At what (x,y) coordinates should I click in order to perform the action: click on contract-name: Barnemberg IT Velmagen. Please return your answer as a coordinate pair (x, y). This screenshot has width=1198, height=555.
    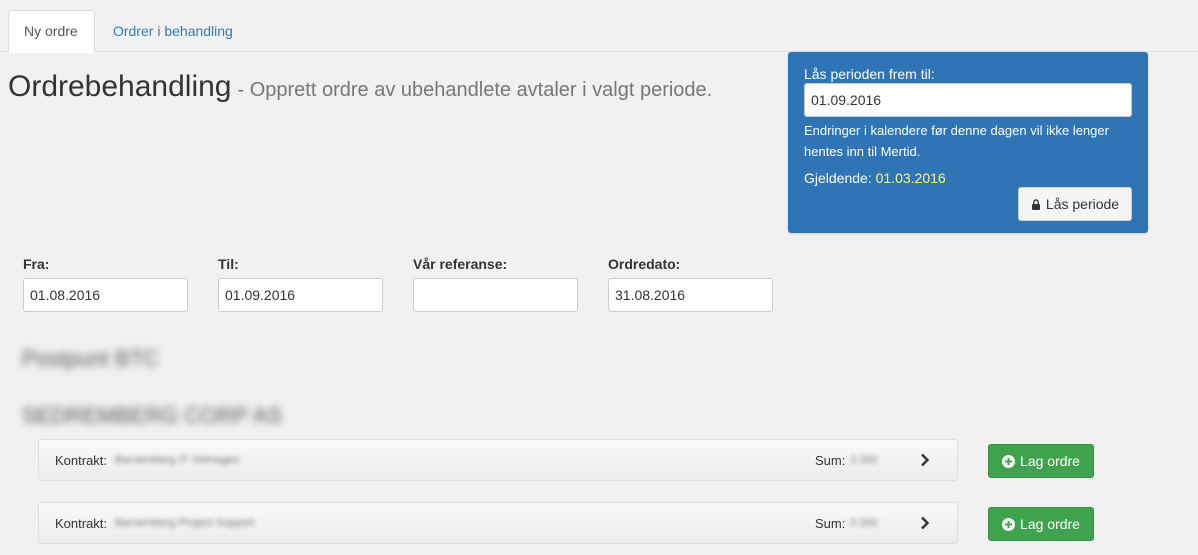
    Looking at the image, I should click on (178, 460).